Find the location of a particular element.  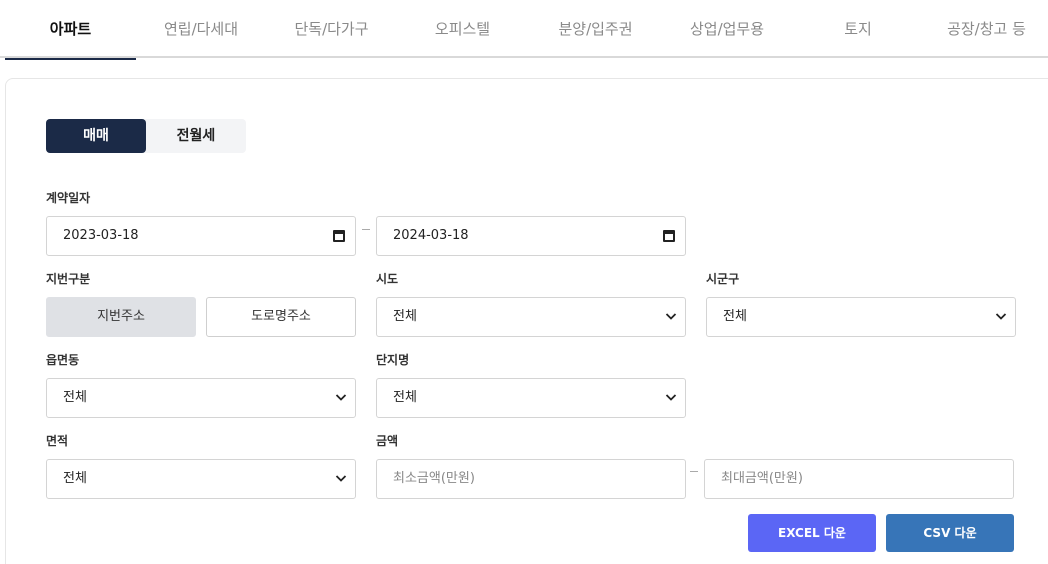

jibun-address-button: 지번주소 is located at coordinates (121, 317).